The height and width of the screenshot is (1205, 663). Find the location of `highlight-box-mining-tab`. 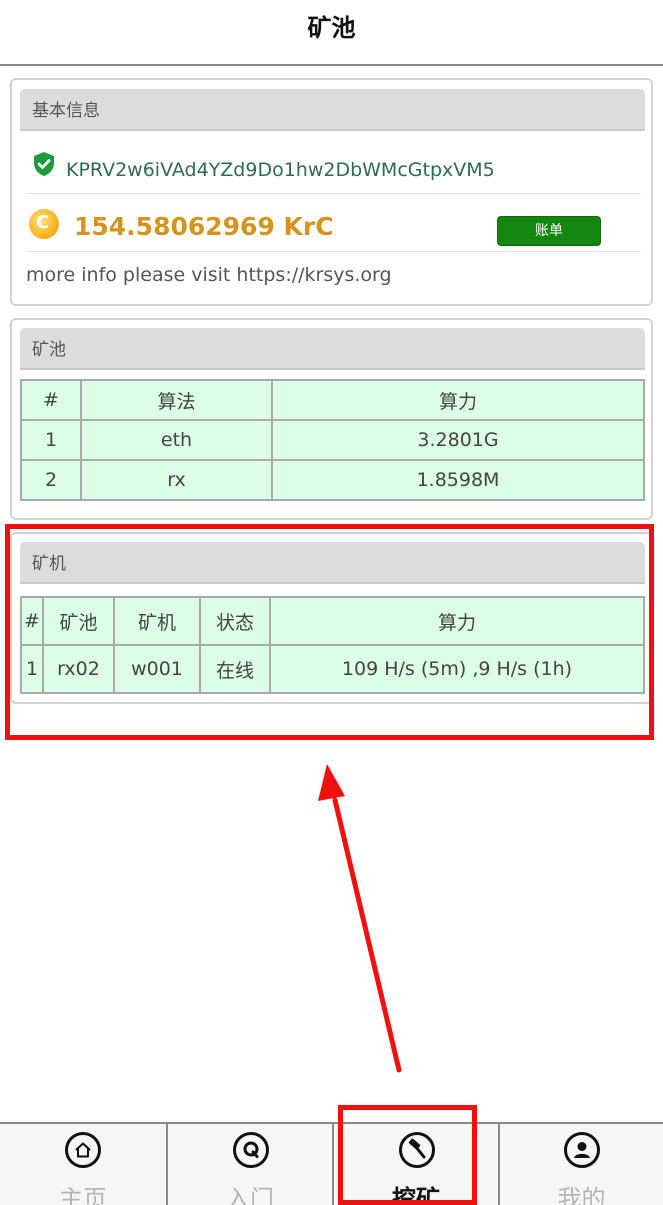

highlight-box-mining-tab is located at coordinates (407, 1155).